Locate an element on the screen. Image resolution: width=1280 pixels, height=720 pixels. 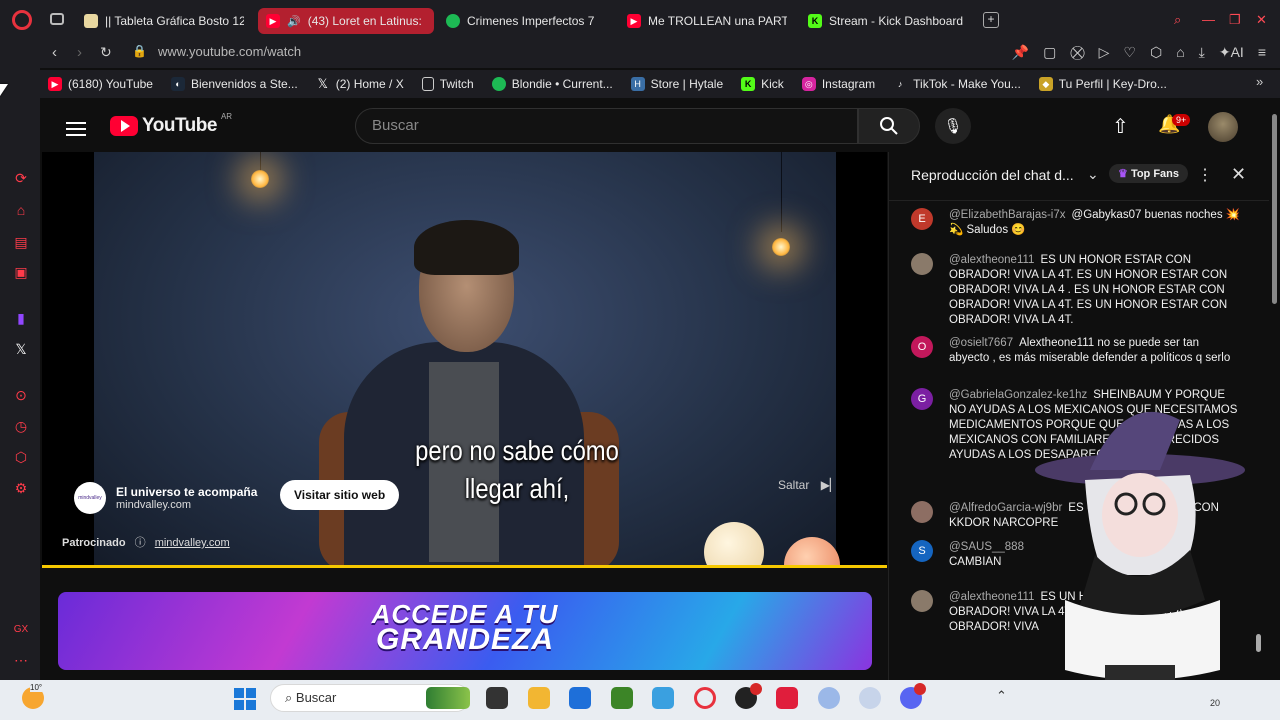
wallet-icon: ⌂ is located at coordinates (1180, 52).